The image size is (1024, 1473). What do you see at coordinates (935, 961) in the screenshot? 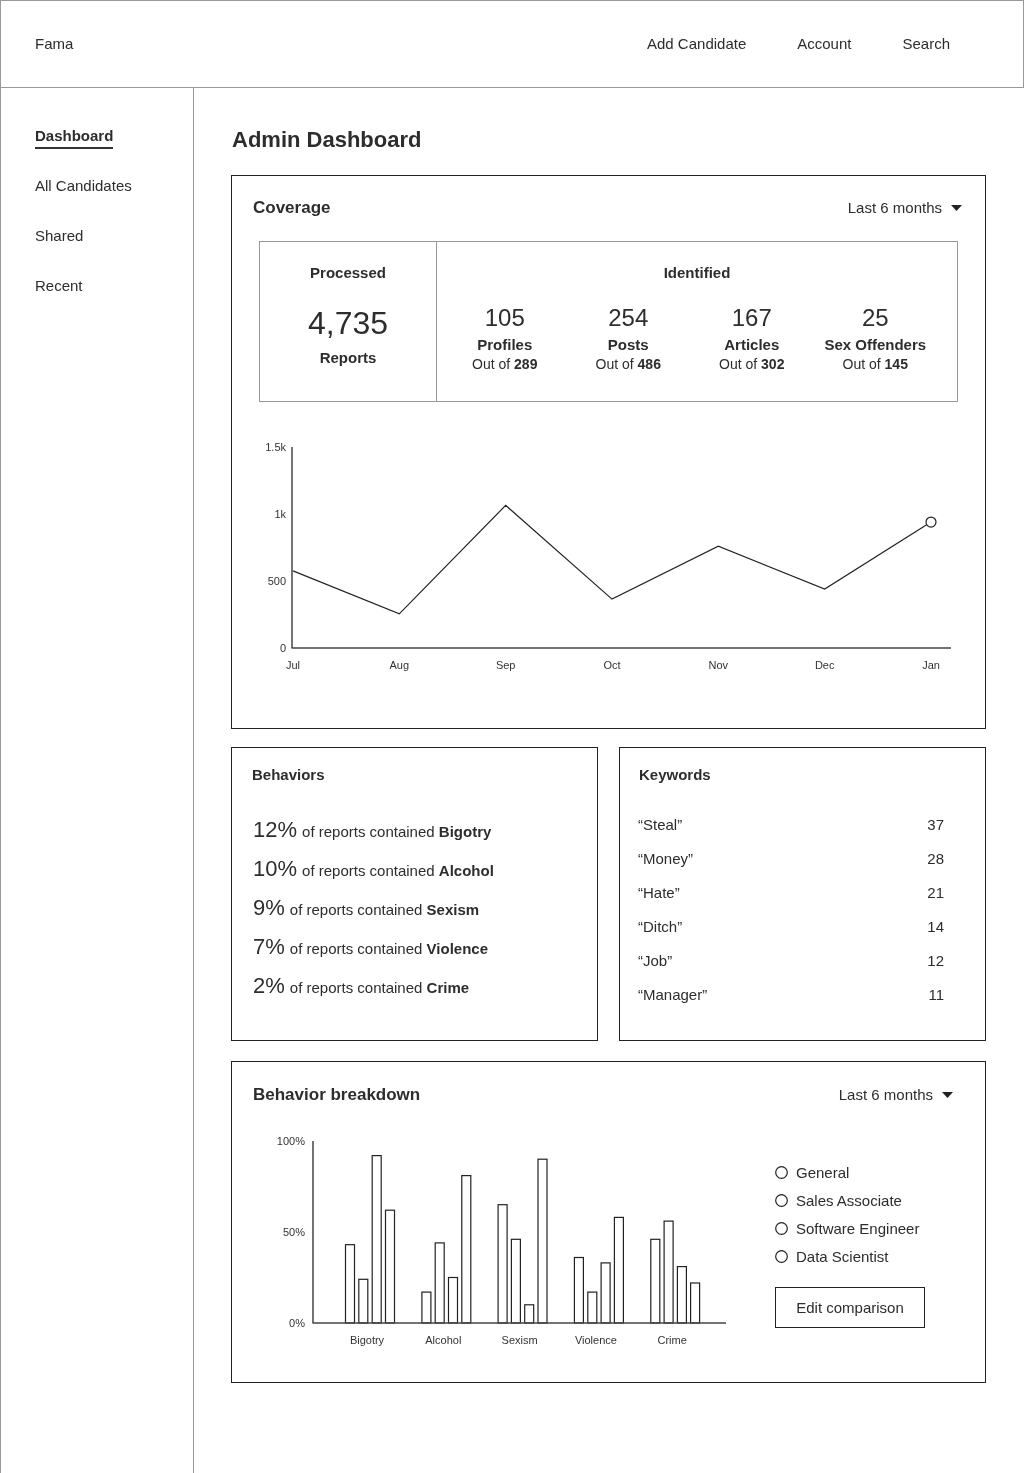
I see `keyword-count: 12` at bounding box center [935, 961].